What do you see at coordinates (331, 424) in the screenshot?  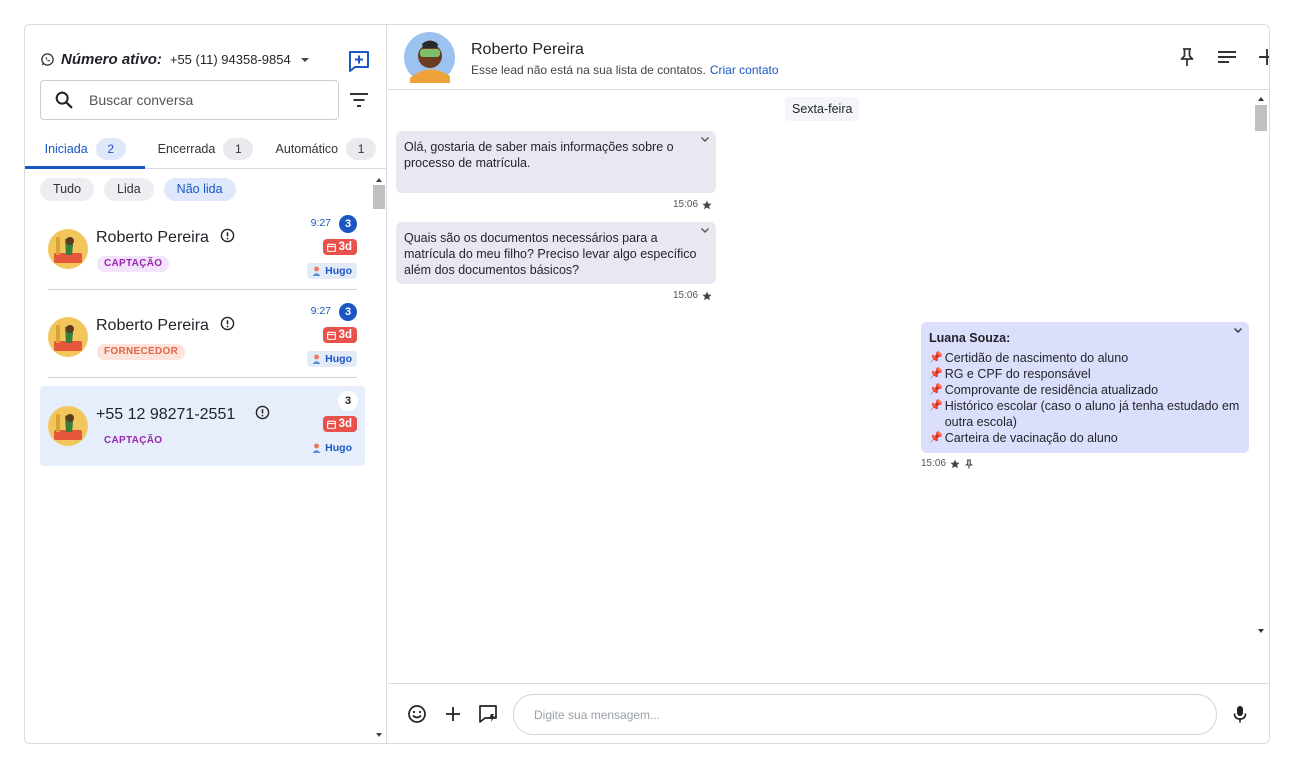 I see `calendar-icon` at bounding box center [331, 424].